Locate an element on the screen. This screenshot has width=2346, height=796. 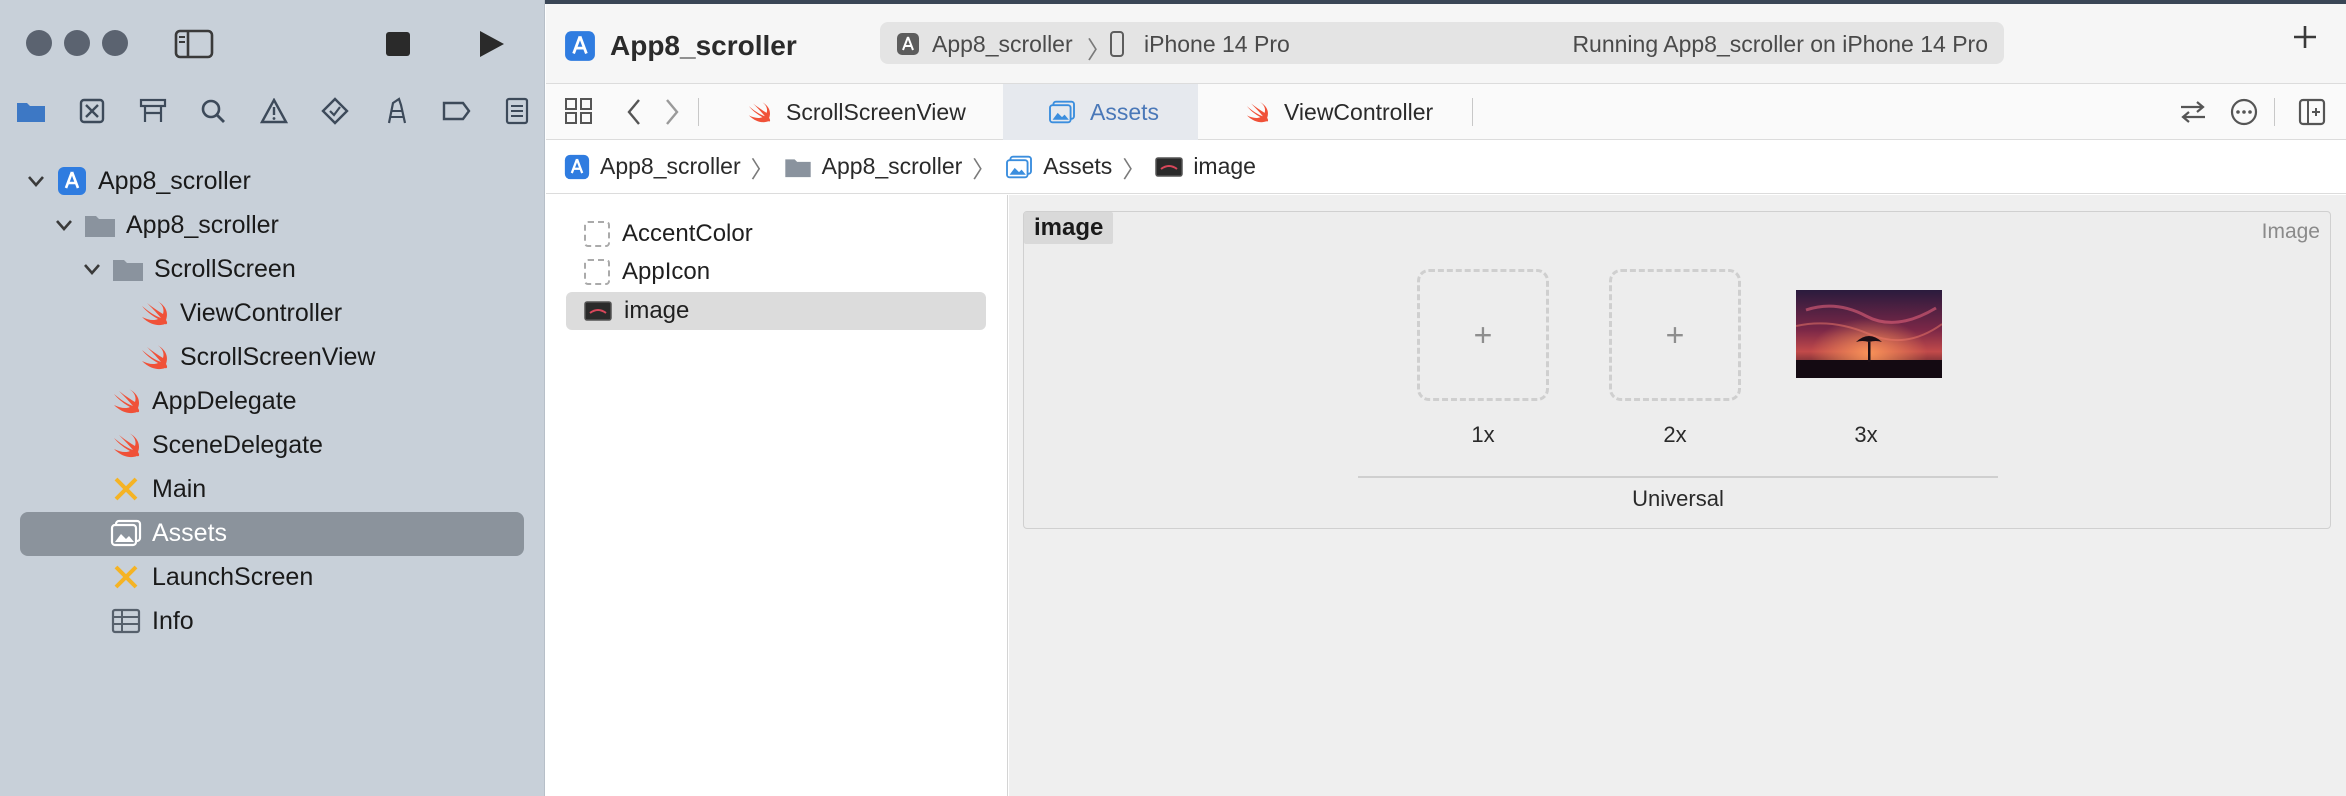
tree-item-viewcontroller: ViewController is located at coordinates (240, 313).